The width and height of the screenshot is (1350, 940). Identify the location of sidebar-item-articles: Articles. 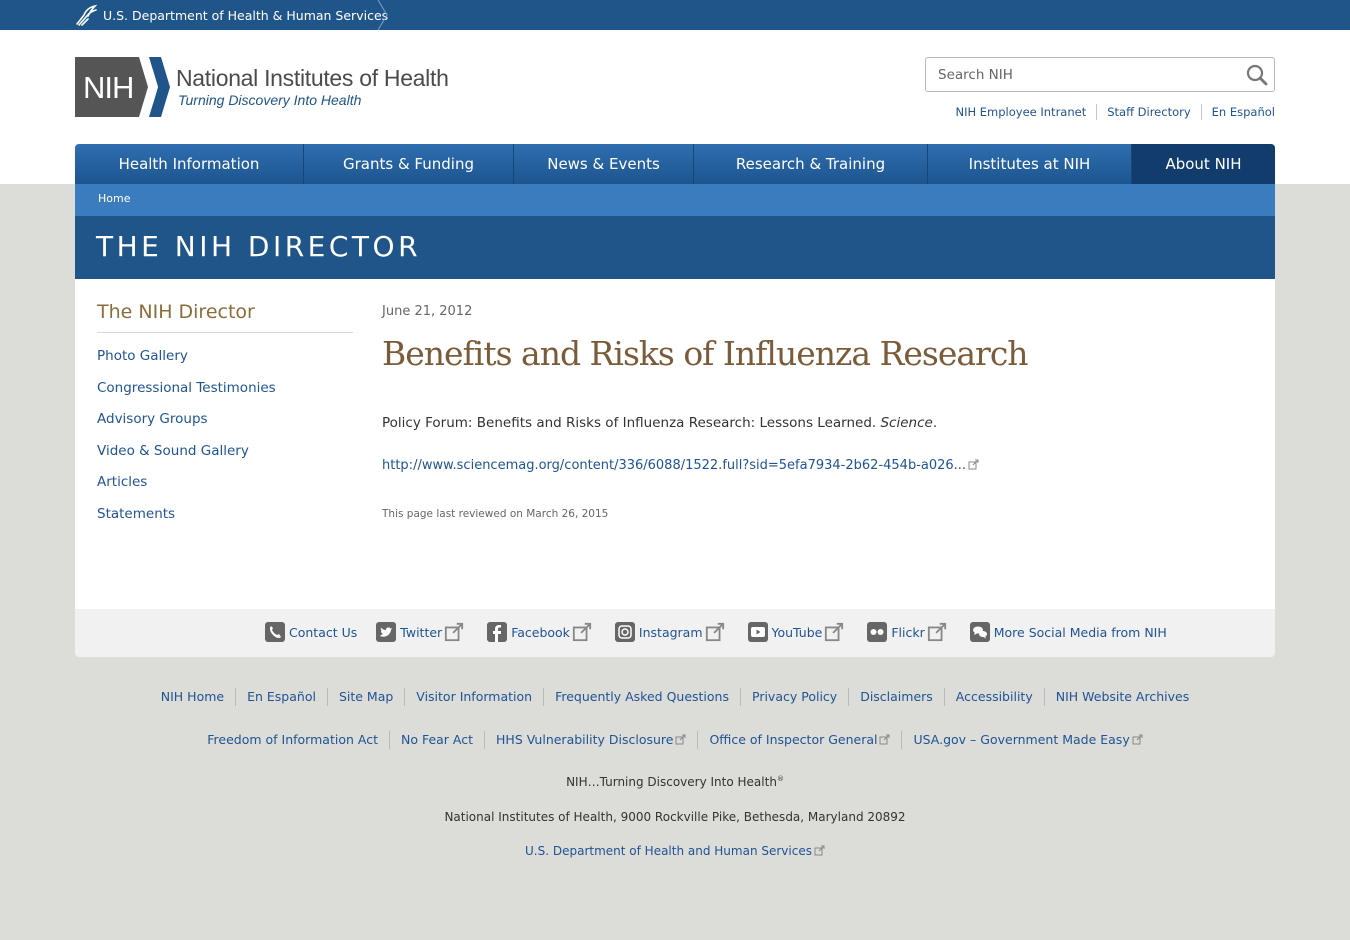
(122, 482).